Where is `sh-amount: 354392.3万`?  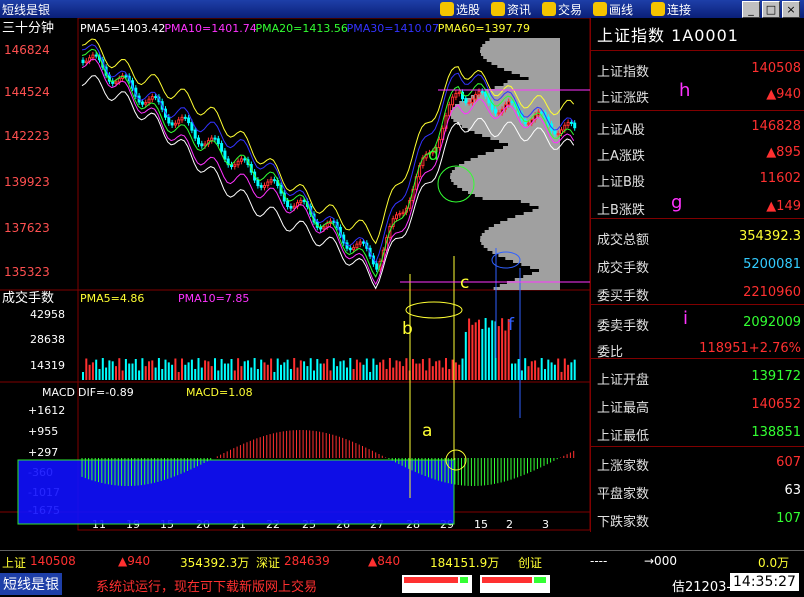
sh-amount: 354392.3万 is located at coordinates (215, 563).